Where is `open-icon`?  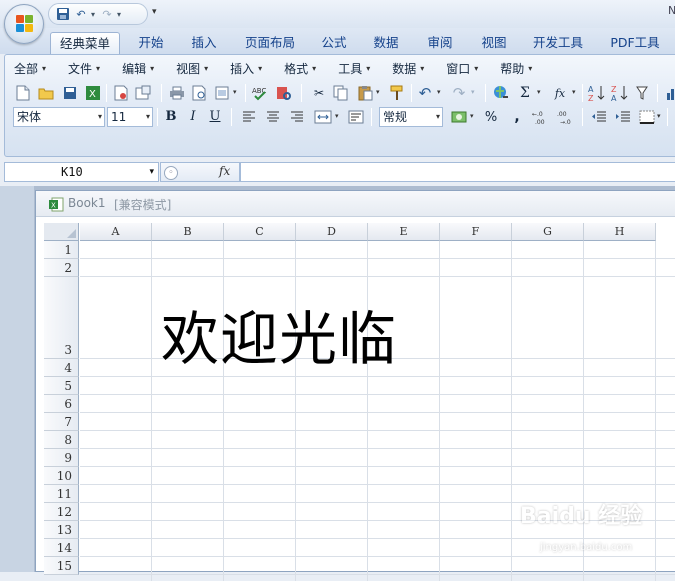 open-icon is located at coordinates (46, 93).